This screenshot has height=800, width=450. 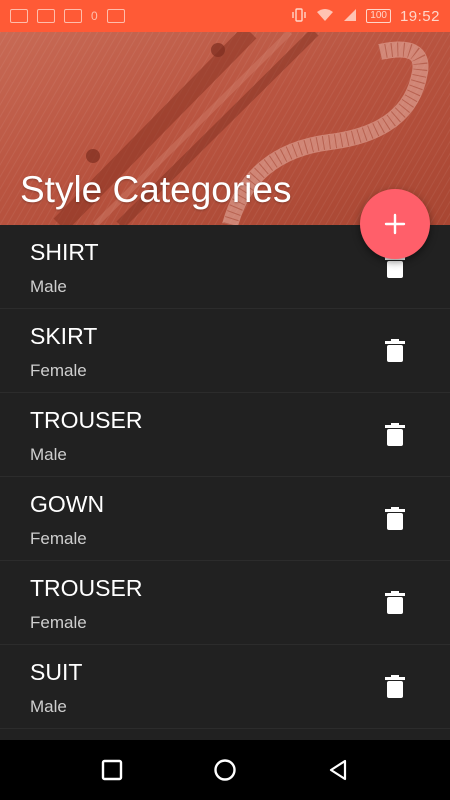 I want to click on status-left: 0, so click(x=67, y=16).